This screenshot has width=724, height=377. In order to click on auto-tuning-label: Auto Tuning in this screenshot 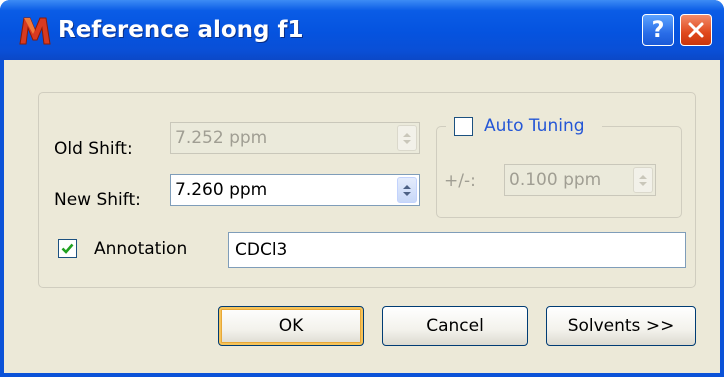, I will do `click(534, 126)`.